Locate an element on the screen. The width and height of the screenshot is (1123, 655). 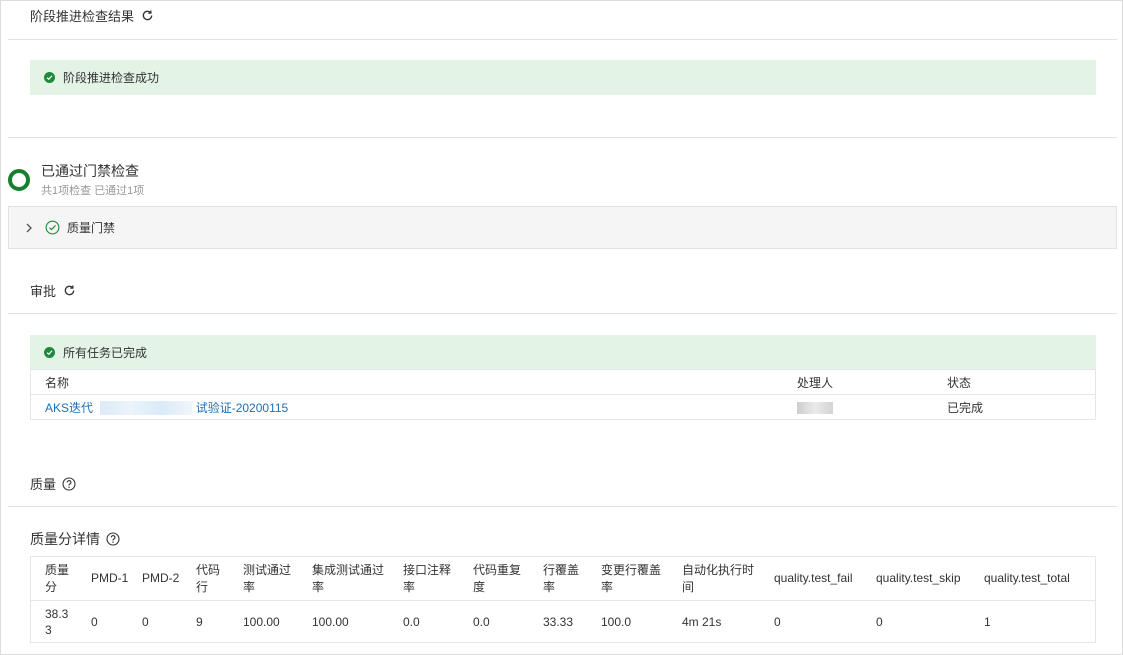
redacted-avatar is located at coordinates (815, 407).